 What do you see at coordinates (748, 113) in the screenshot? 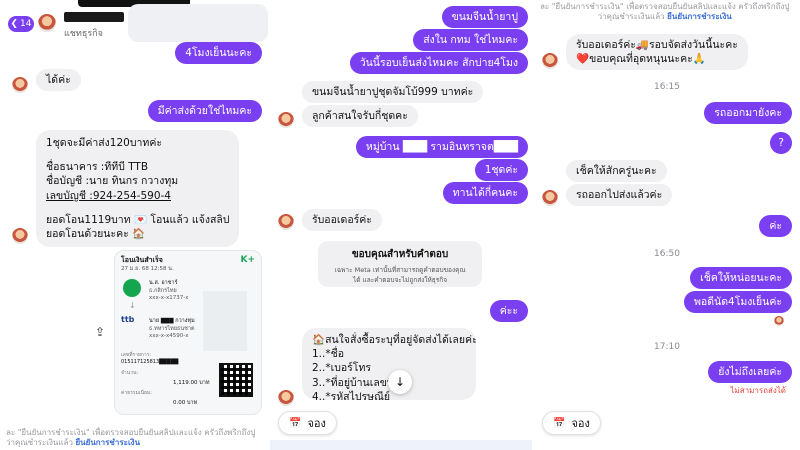
I see `message-bubble: รถออกมายังคะ` at bounding box center [748, 113].